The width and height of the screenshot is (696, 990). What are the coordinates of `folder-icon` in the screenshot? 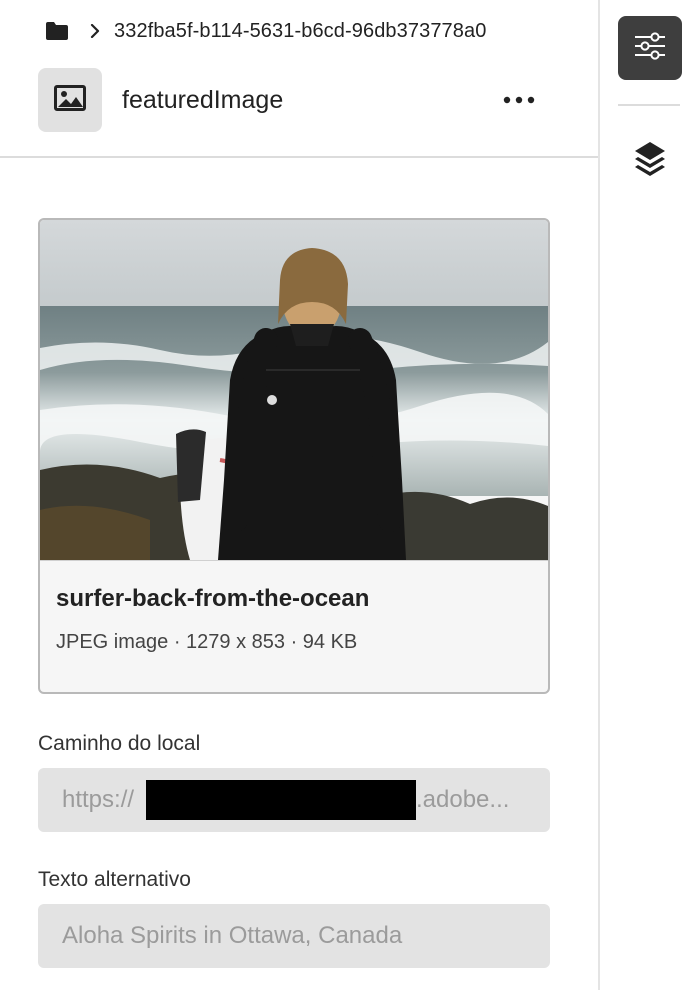 It's located at (58, 31).